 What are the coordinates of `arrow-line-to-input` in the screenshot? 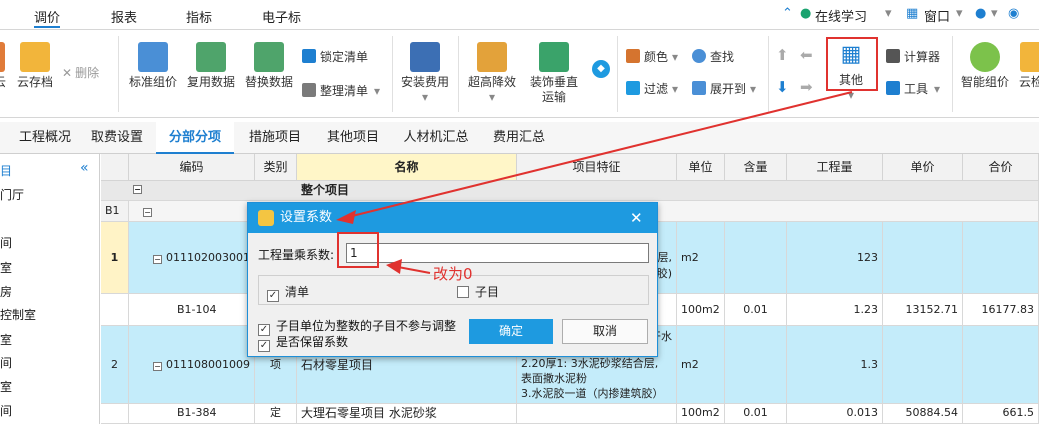 It's located at (414, 270).